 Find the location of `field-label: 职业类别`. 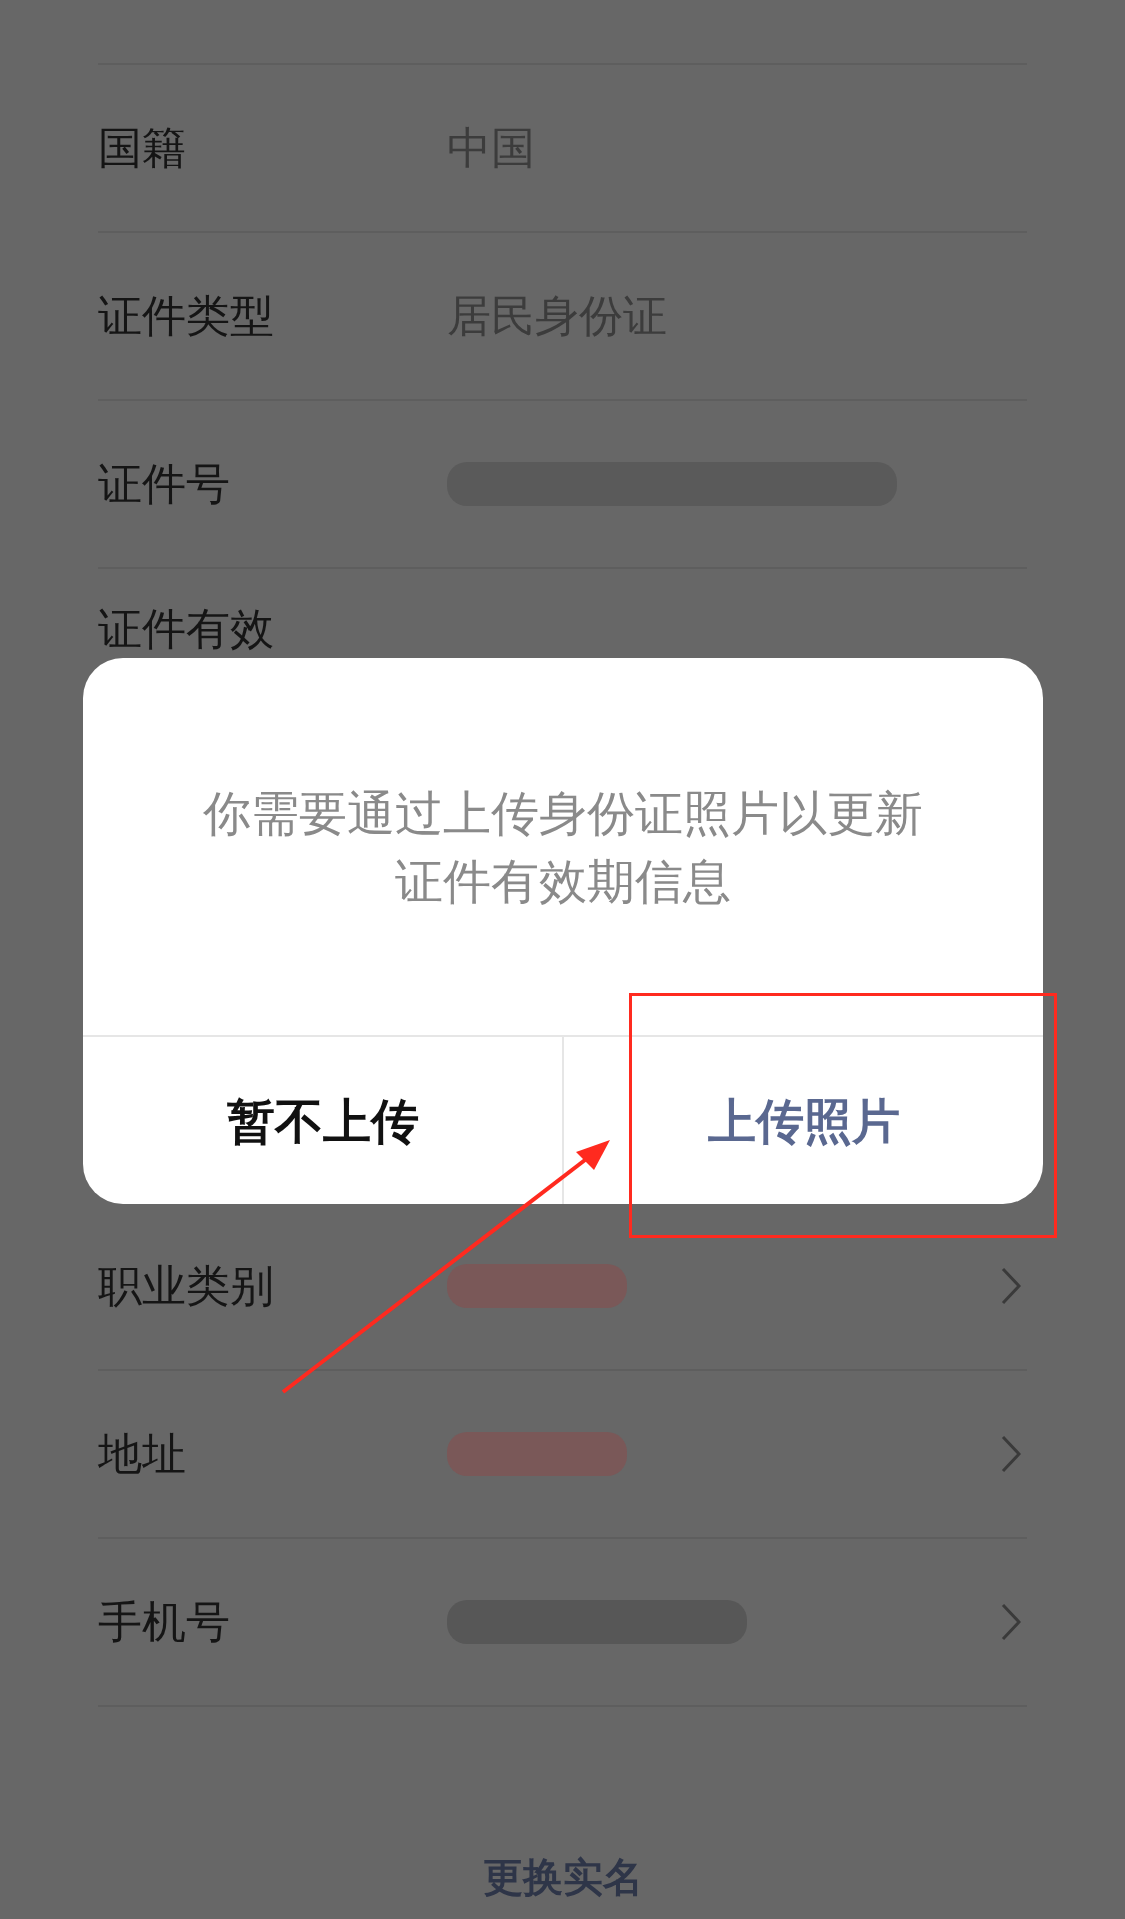

field-label: 职业类别 is located at coordinates (186, 1286).